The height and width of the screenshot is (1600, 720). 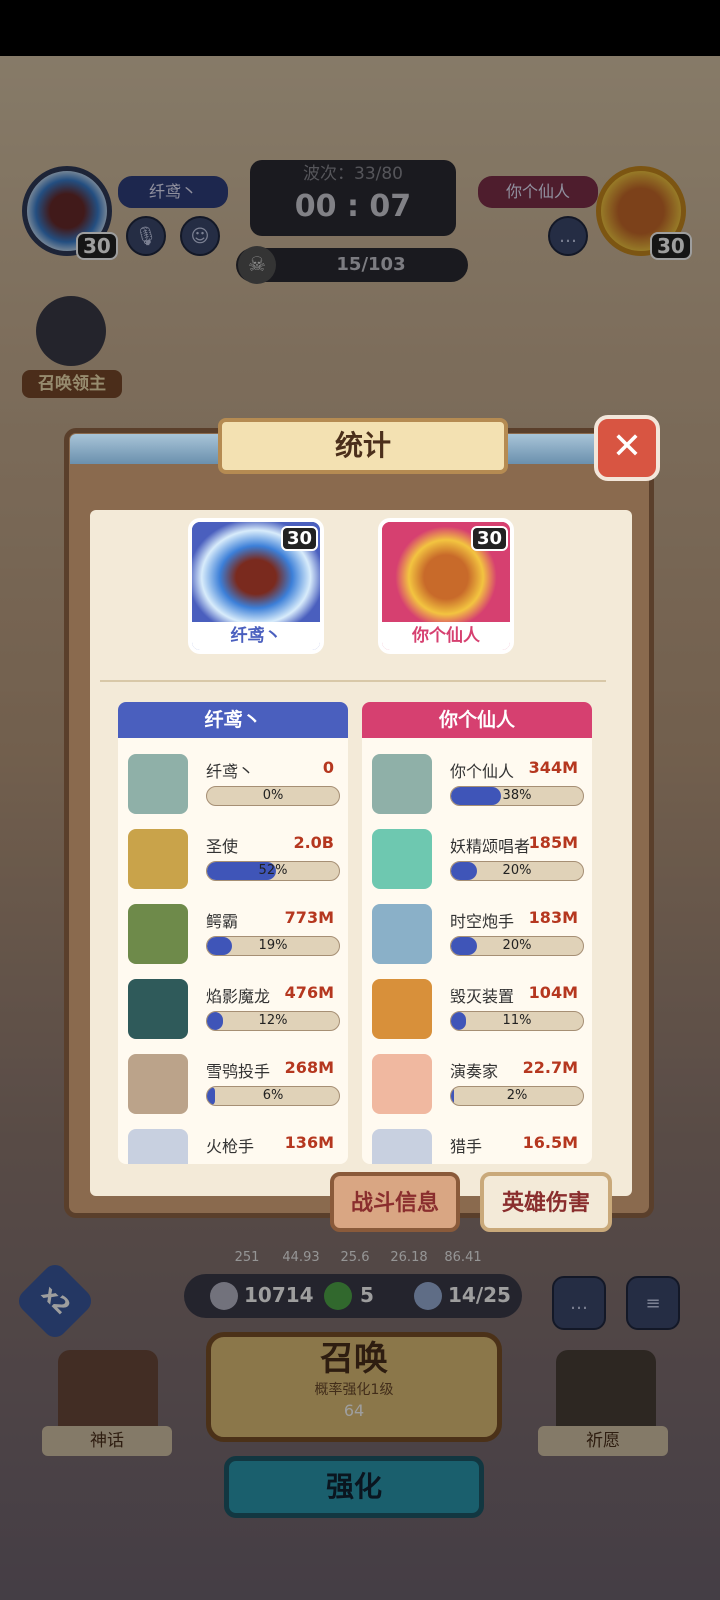 What do you see at coordinates (309, 992) in the screenshot?
I see `hero-damage-value: 476M` at bounding box center [309, 992].